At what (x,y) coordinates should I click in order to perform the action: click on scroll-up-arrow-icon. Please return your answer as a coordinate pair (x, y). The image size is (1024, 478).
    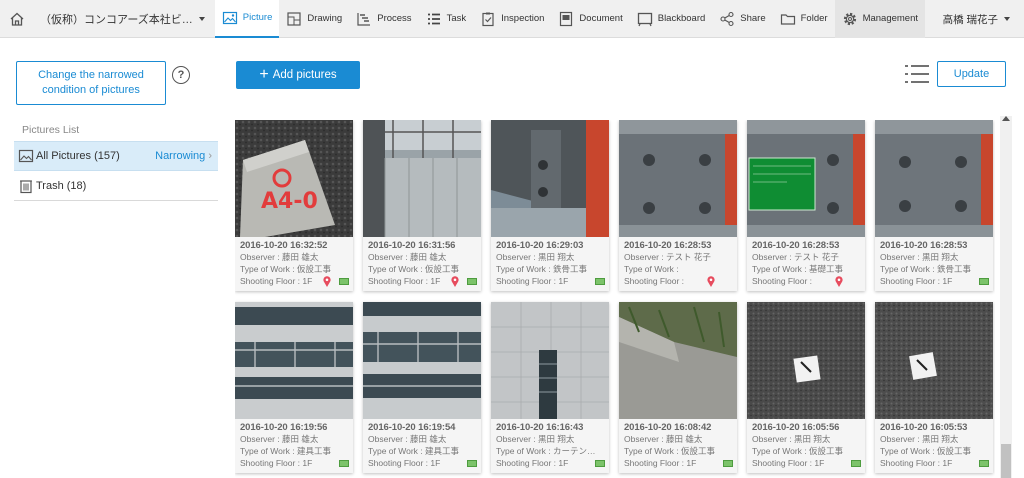
    Looking at the image, I should click on (1006, 118).